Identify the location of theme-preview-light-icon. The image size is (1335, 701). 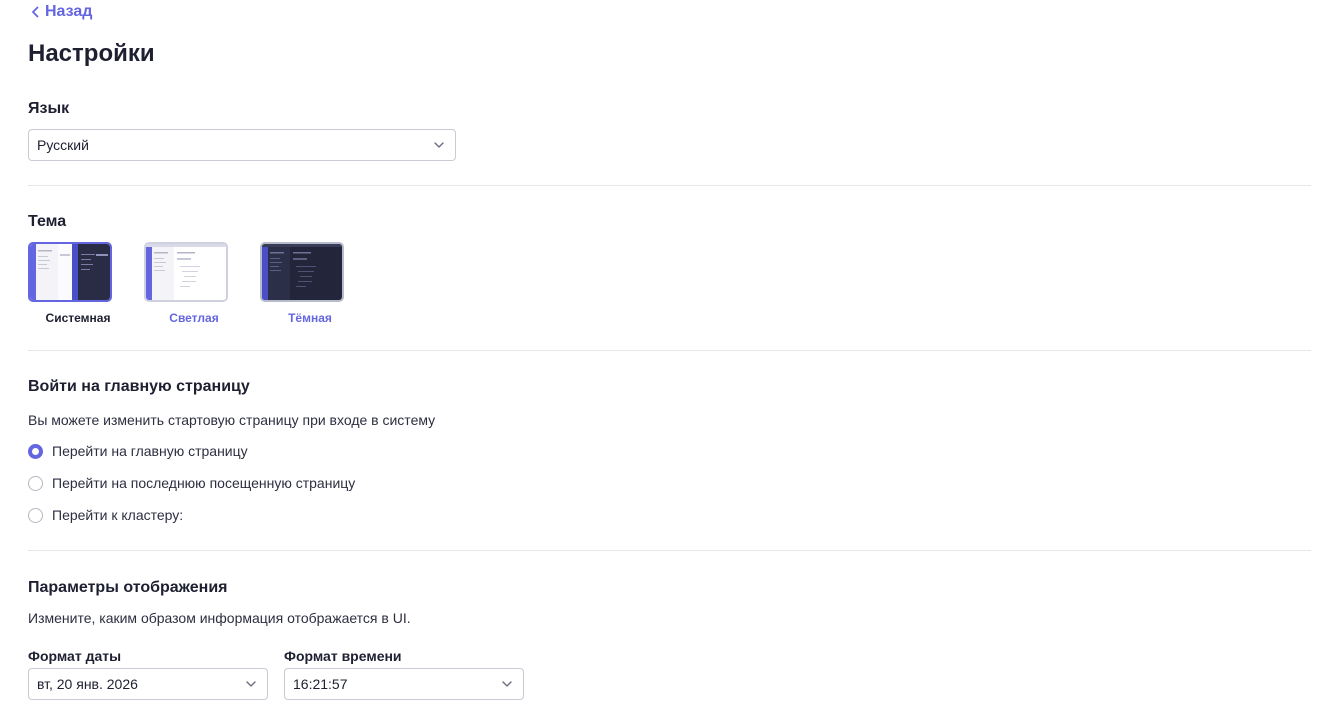
(186, 272).